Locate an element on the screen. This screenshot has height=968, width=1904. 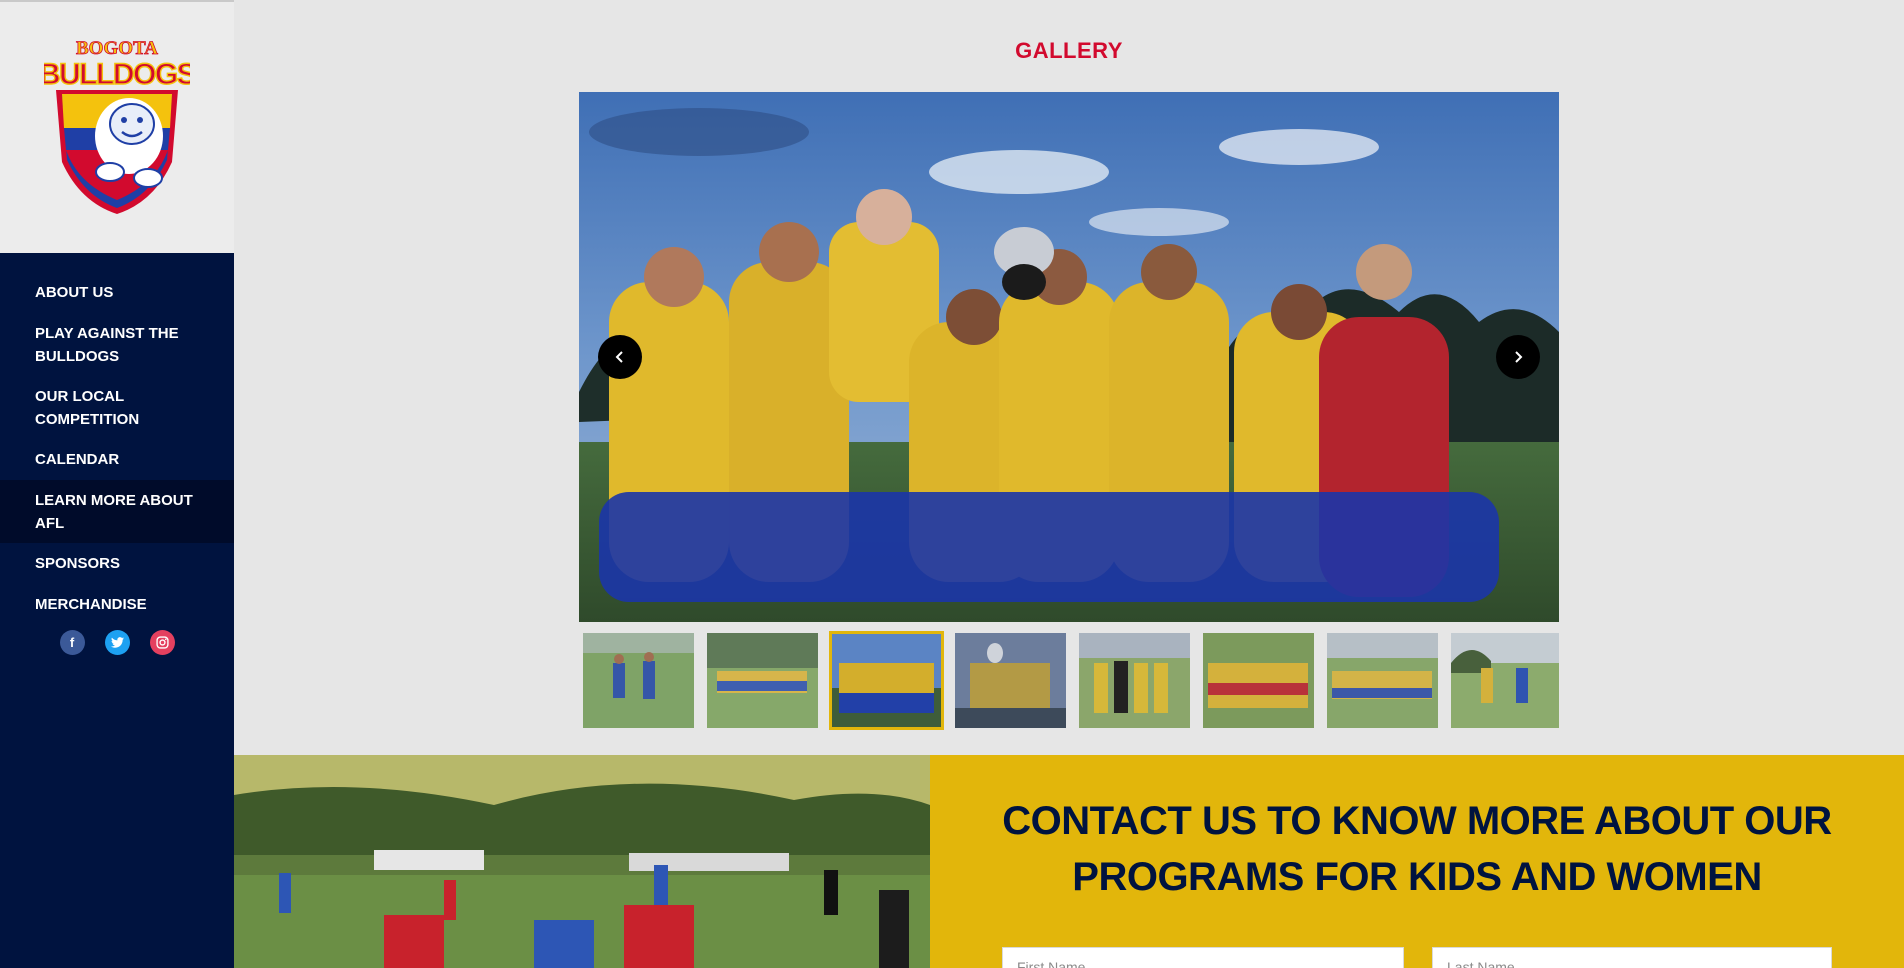
last-name-field is located at coordinates (1632, 957).